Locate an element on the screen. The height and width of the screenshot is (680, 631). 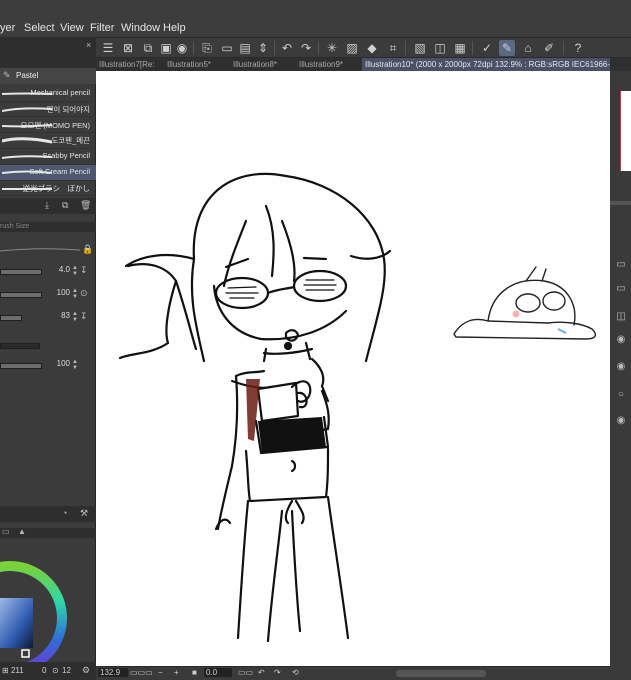
crop-icon: ⊠ is located at coordinates (128, 48).